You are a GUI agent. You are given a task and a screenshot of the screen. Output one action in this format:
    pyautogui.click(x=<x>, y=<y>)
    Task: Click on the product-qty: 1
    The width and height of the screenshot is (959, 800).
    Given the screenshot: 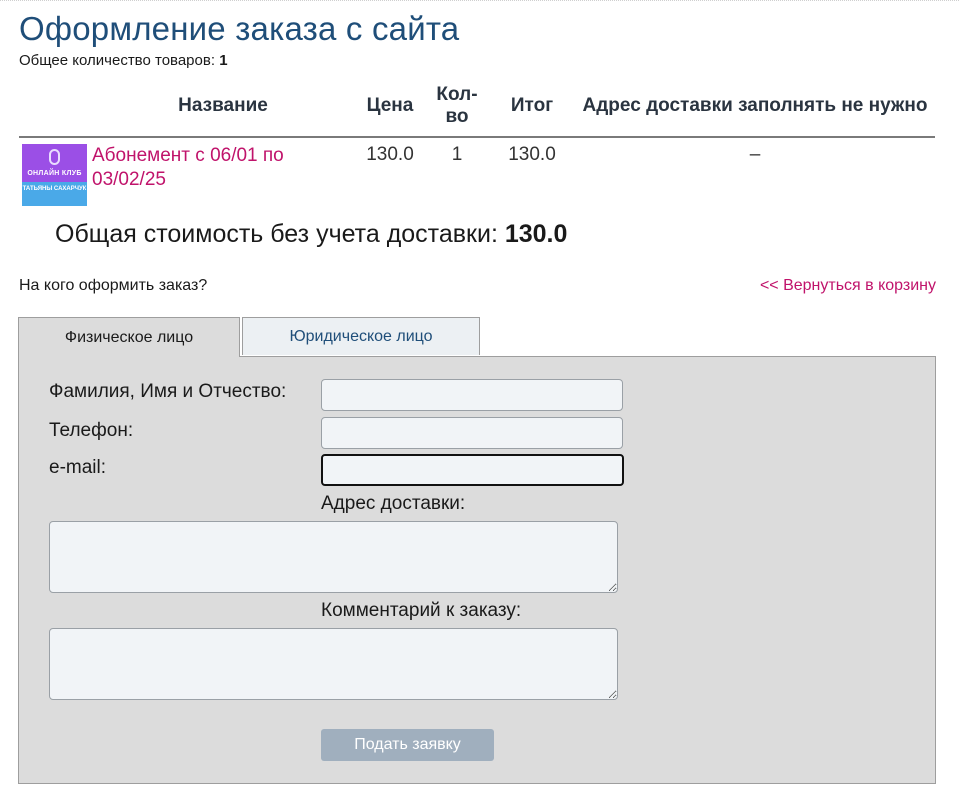 What is the action you would take?
    pyautogui.click(x=457, y=154)
    